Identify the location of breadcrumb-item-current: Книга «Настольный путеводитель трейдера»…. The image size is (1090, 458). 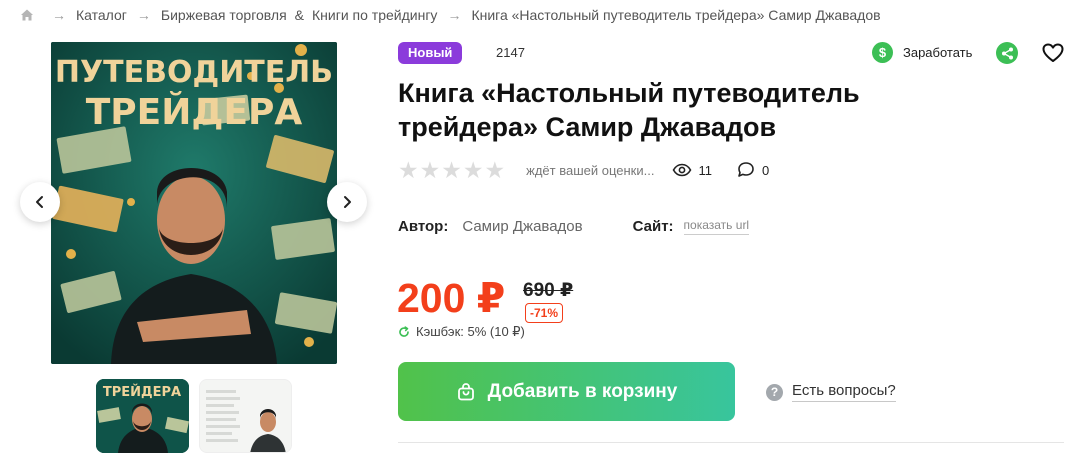
(676, 15).